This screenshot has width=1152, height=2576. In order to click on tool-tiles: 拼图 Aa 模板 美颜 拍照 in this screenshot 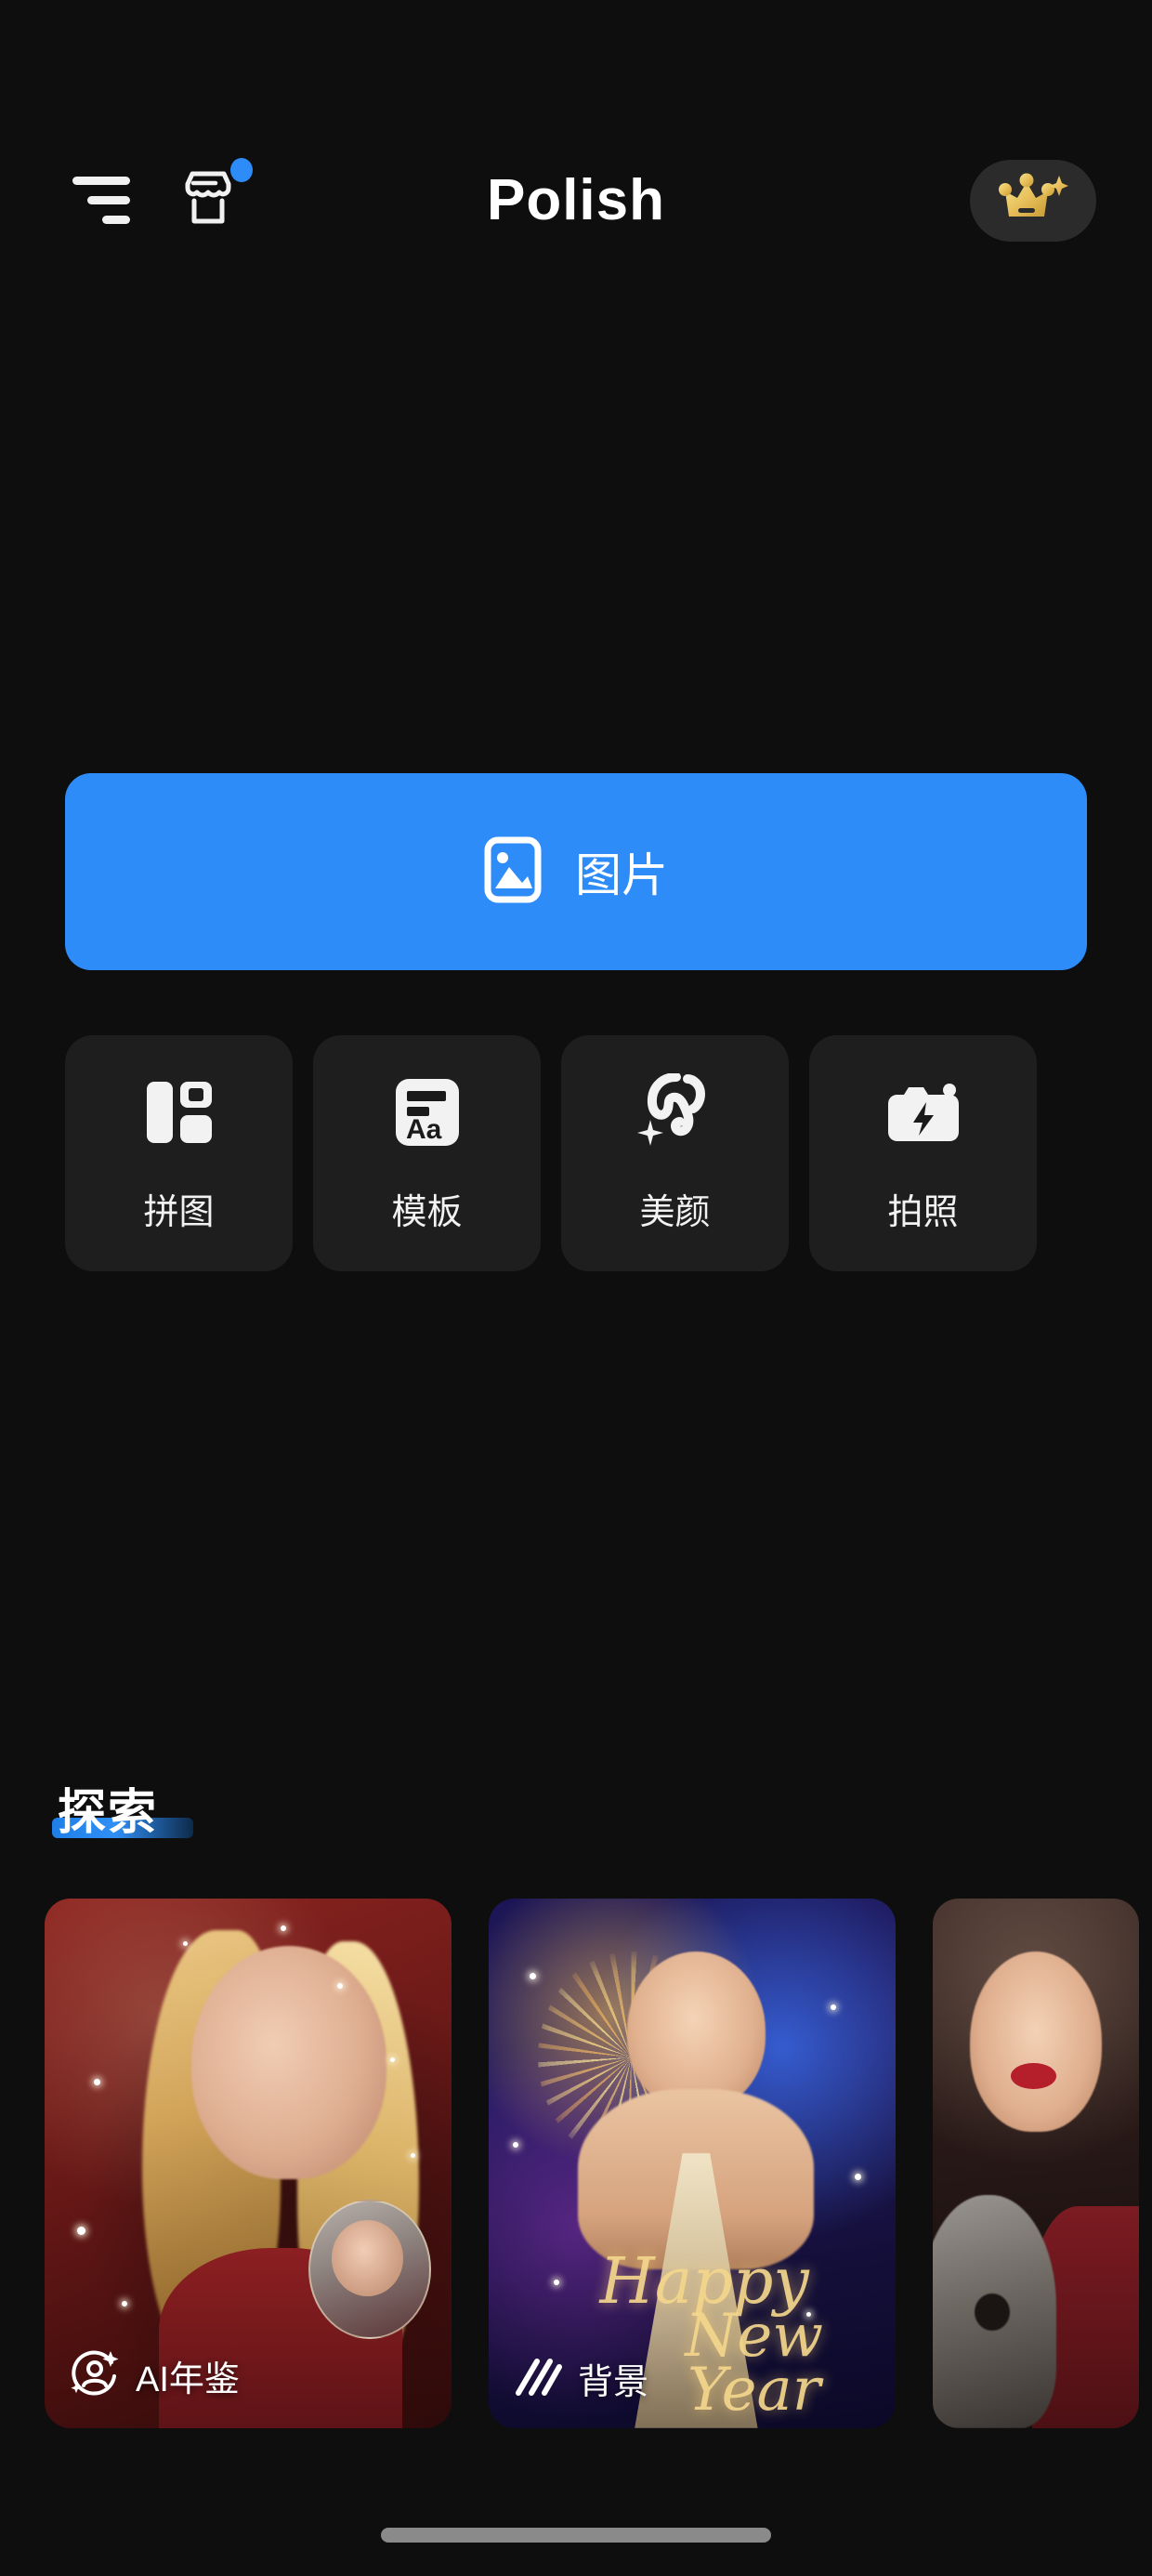, I will do `click(576, 1153)`.